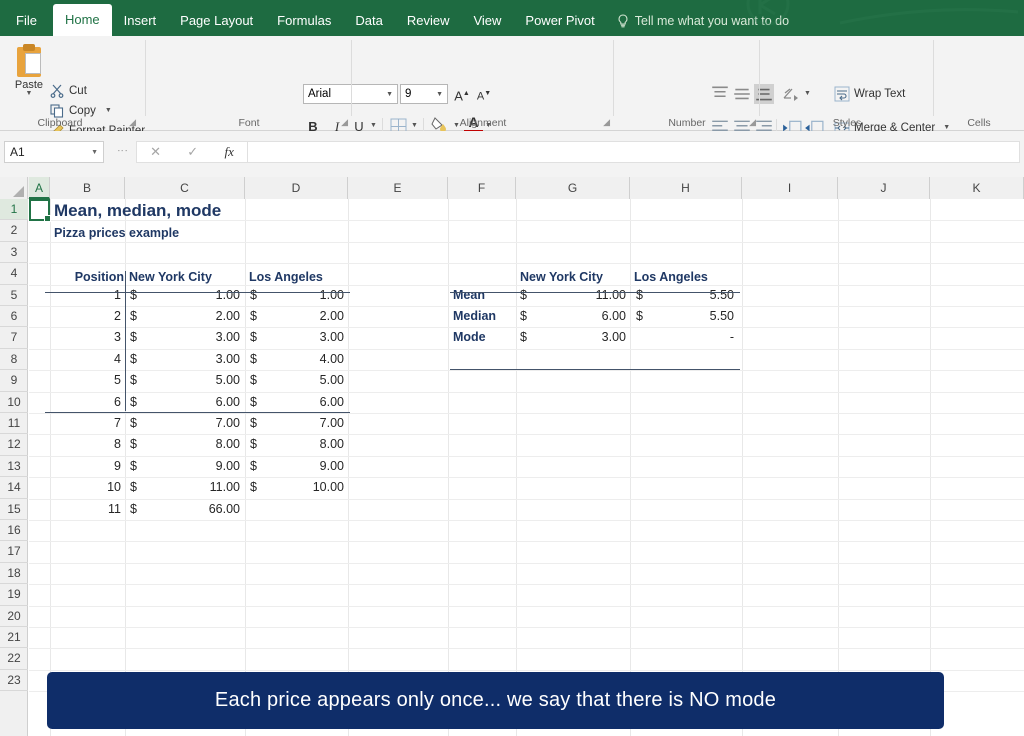 This screenshot has height=736, width=1024. Describe the element at coordinates (14, 531) in the screenshot. I see `row-header-16: 16` at that location.